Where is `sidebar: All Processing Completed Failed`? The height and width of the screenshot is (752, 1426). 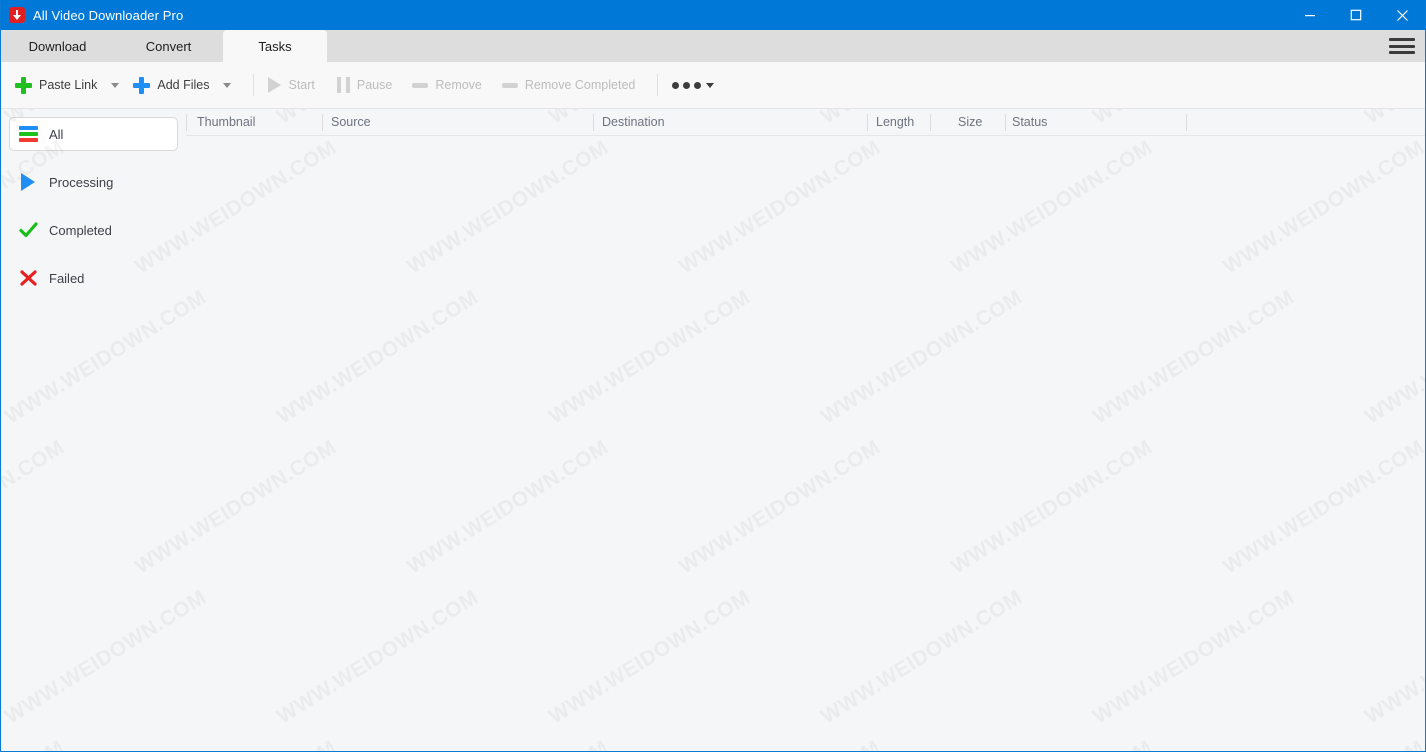 sidebar: All Processing Completed Failed is located at coordinates (93, 430).